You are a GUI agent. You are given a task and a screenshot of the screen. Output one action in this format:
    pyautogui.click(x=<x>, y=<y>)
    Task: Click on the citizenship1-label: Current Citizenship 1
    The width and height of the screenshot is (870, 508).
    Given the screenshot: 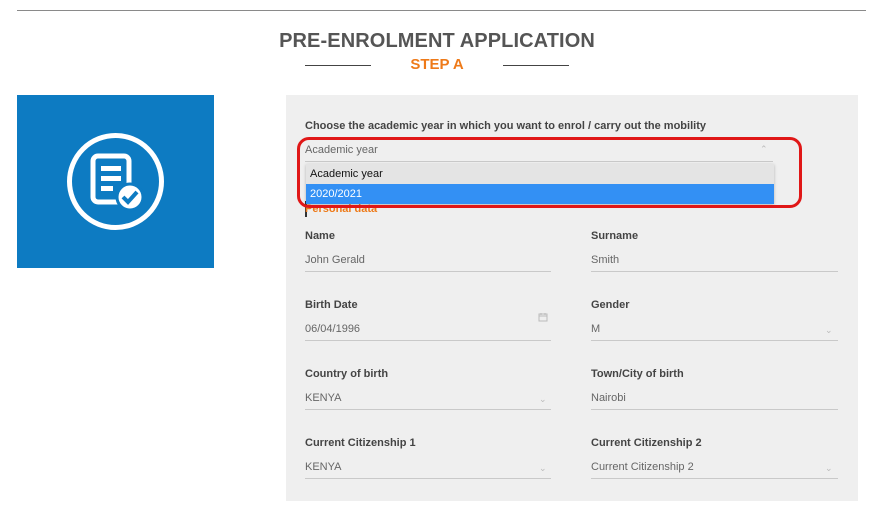 What is the action you would take?
    pyautogui.click(x=360, y=443)
    